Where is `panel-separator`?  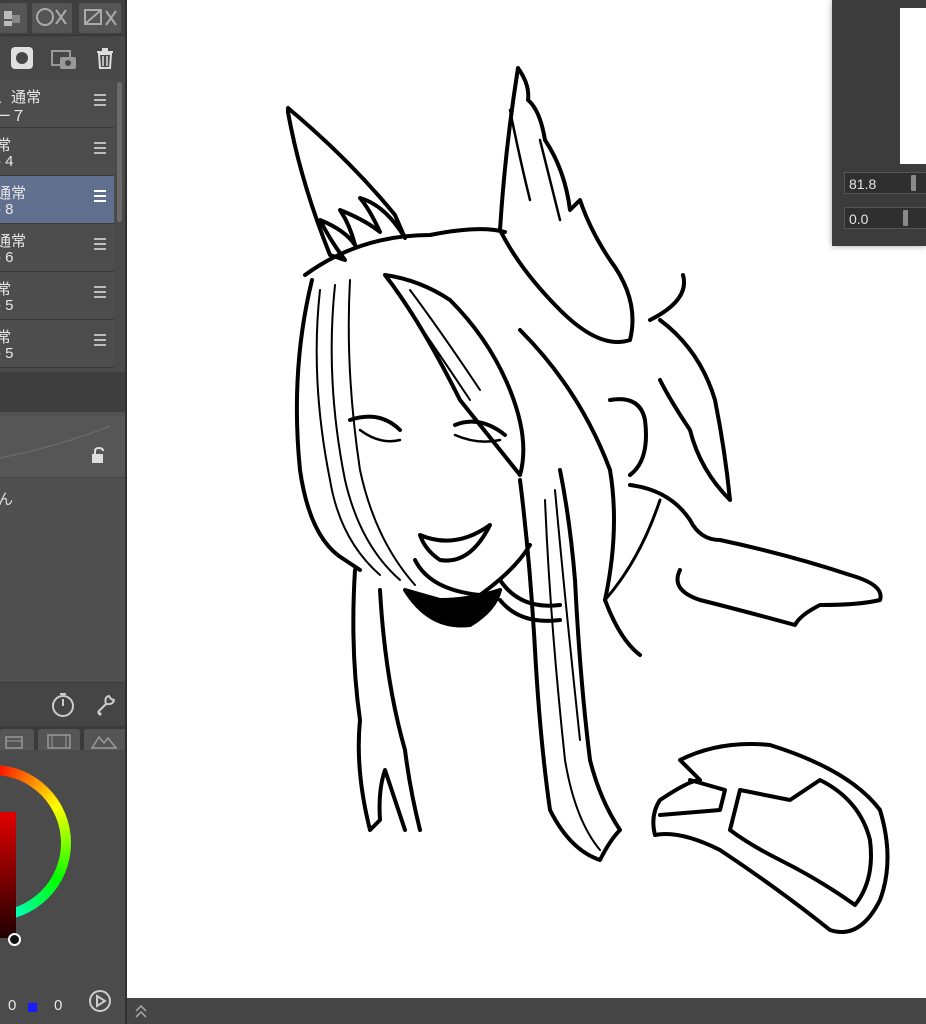 panel-separator is located at coordinates (62, 392).